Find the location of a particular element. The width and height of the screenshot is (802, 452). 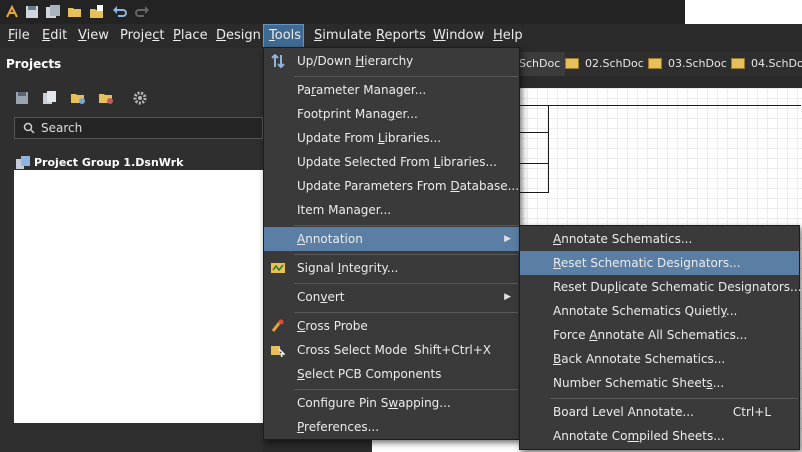

tab-label: SchDoc is located at coordinates (540, 63).